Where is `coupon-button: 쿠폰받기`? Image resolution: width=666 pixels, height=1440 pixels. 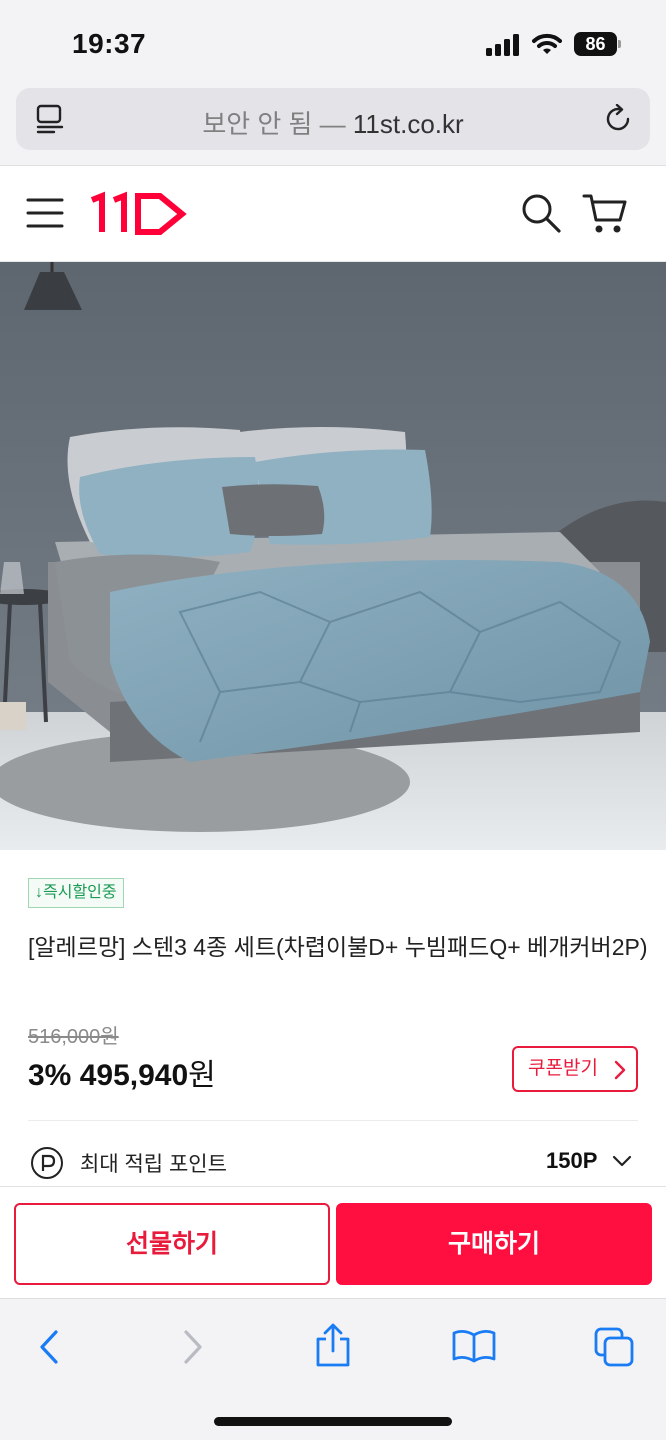 coupon-button: 쿠폰받기 is located at coordinates (575, 1069).